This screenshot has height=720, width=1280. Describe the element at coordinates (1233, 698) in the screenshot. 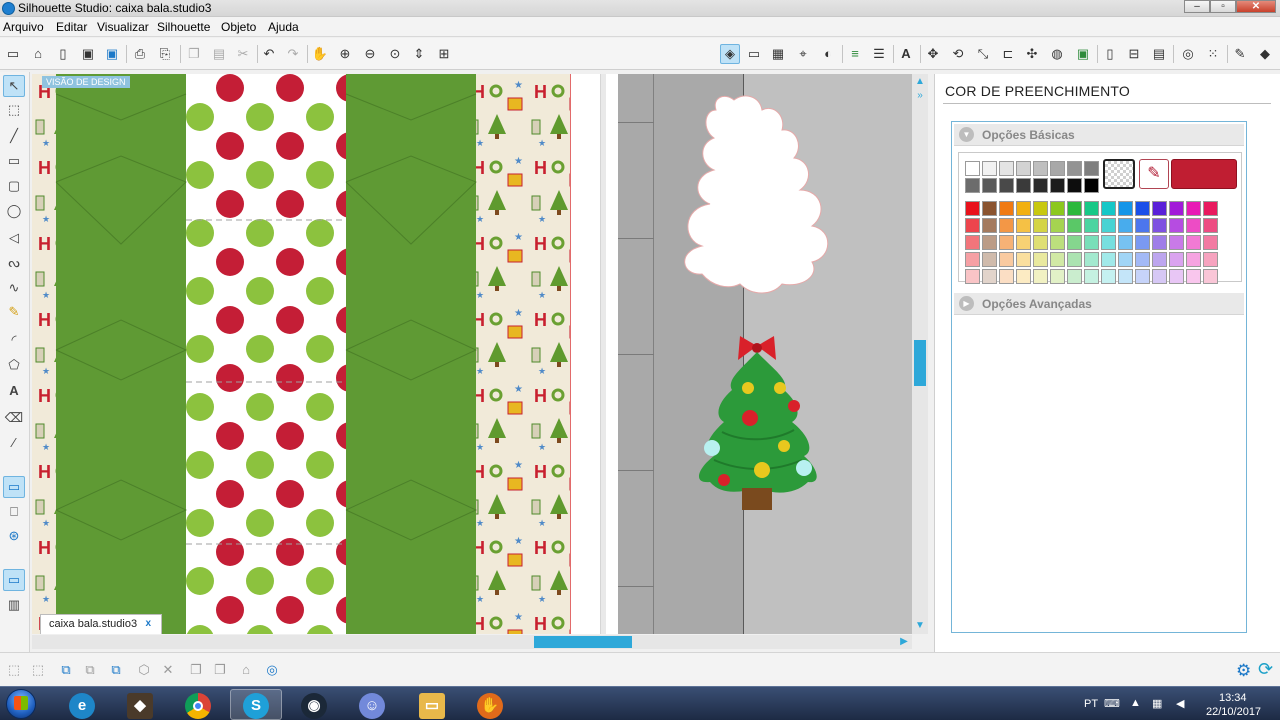

I see `clock-time: 13:34` at that location.